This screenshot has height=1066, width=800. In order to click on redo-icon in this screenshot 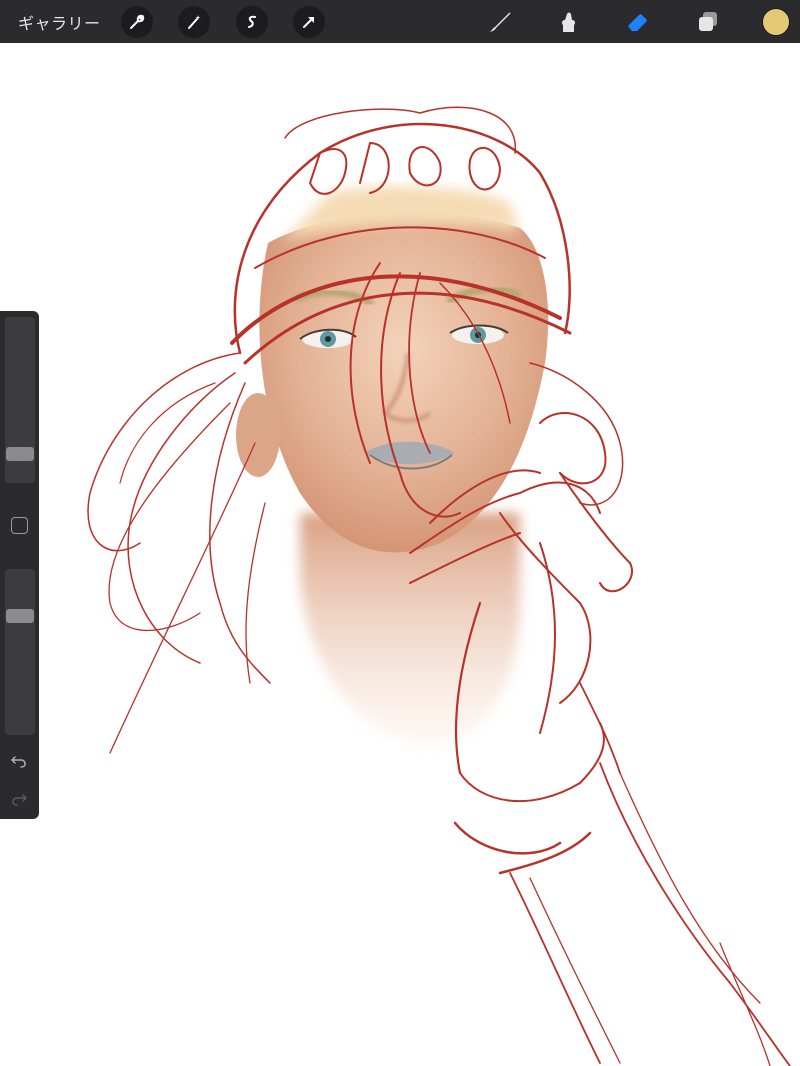, I will do `click(19, 799)`.